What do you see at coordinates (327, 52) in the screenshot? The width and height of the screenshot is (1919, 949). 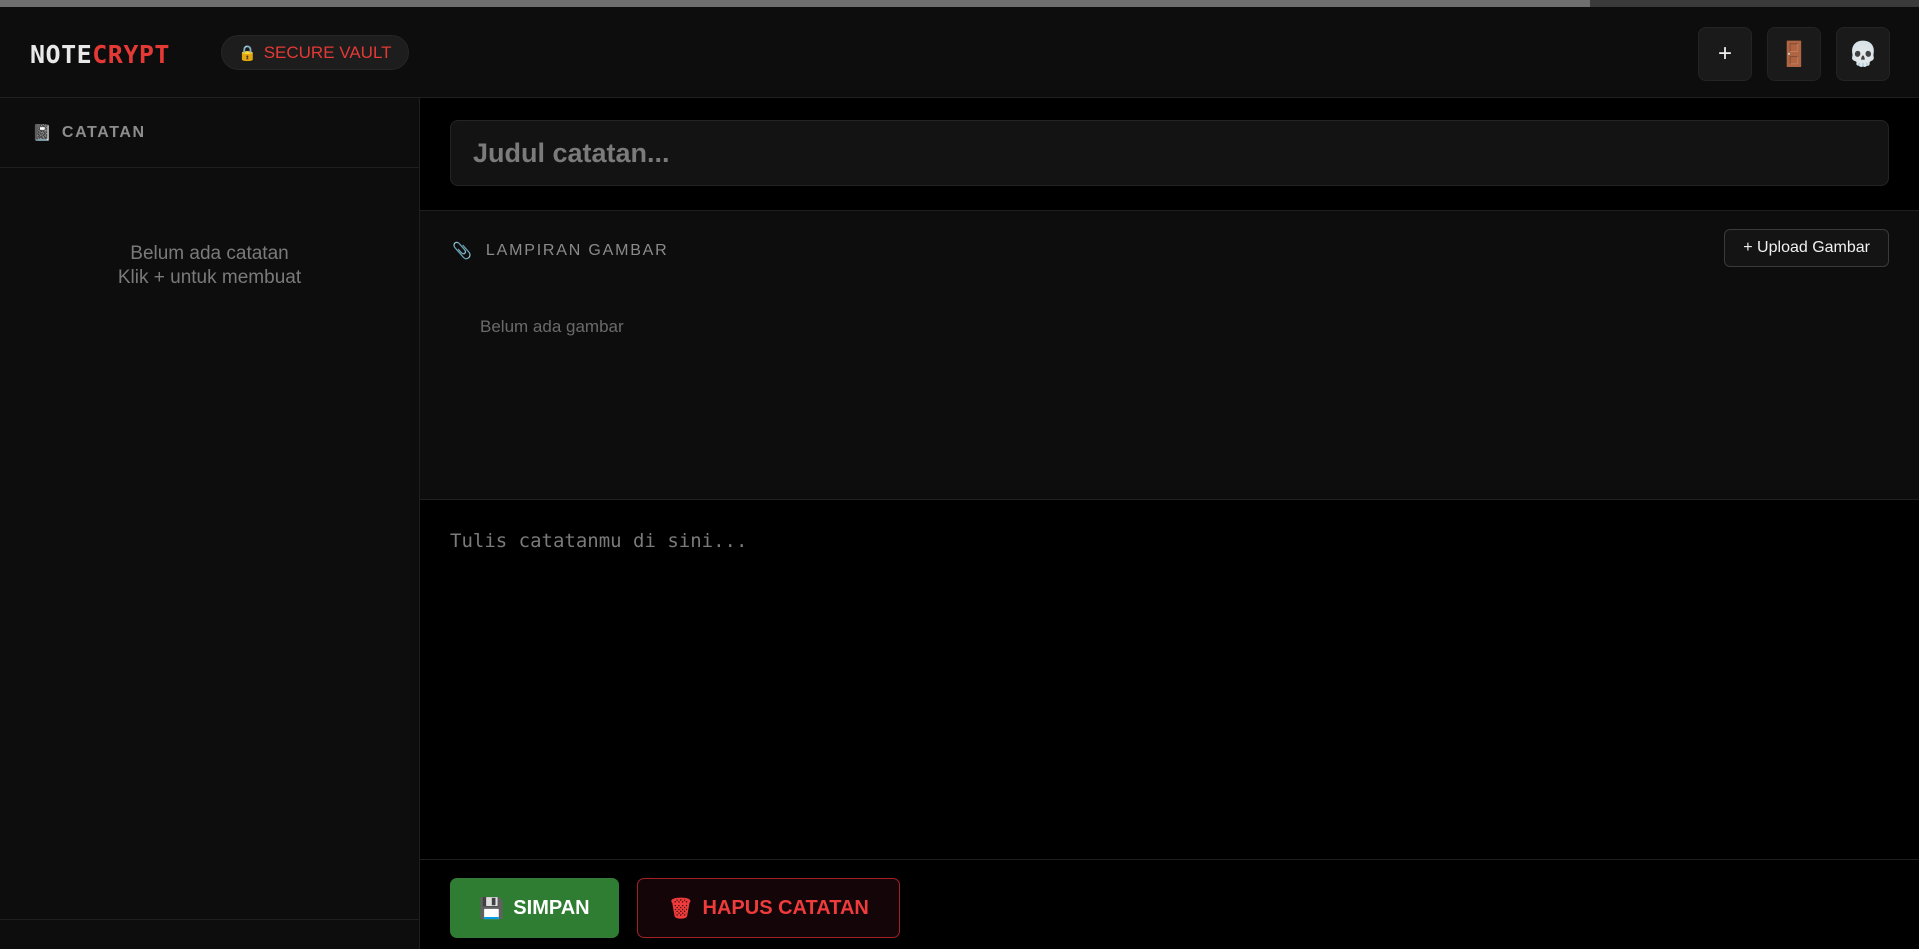 I see `badge-label: SECURE VAULT` at bounding box center [327, 52].